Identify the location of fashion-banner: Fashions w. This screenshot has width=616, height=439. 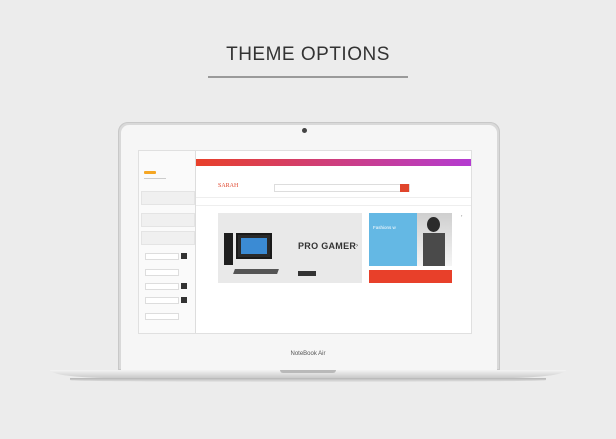
(410, 239).